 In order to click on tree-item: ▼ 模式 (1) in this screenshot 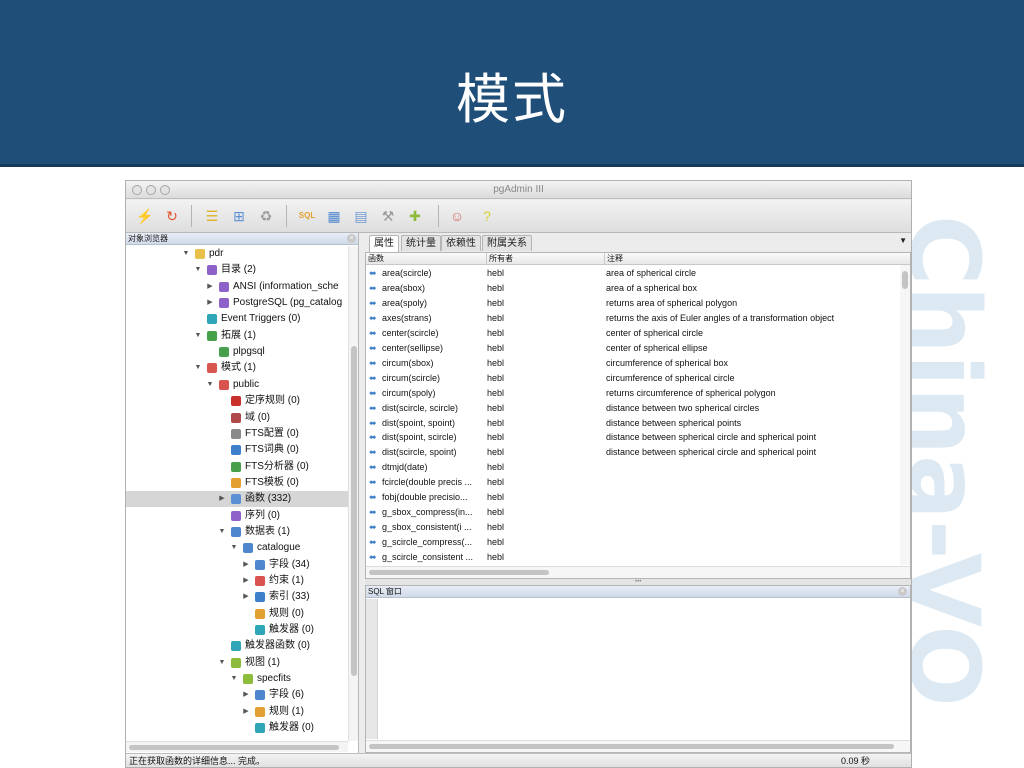, I will do `click(237, 368)`.